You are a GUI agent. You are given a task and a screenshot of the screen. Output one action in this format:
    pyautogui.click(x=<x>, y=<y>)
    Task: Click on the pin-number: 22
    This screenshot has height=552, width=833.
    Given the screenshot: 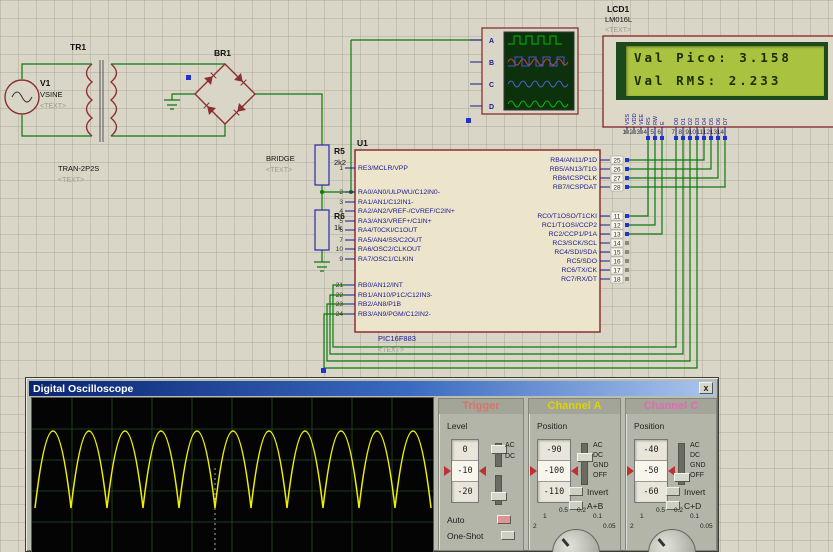 What is the action you would take?
    pyautogui.click(x=340, y=295)
    